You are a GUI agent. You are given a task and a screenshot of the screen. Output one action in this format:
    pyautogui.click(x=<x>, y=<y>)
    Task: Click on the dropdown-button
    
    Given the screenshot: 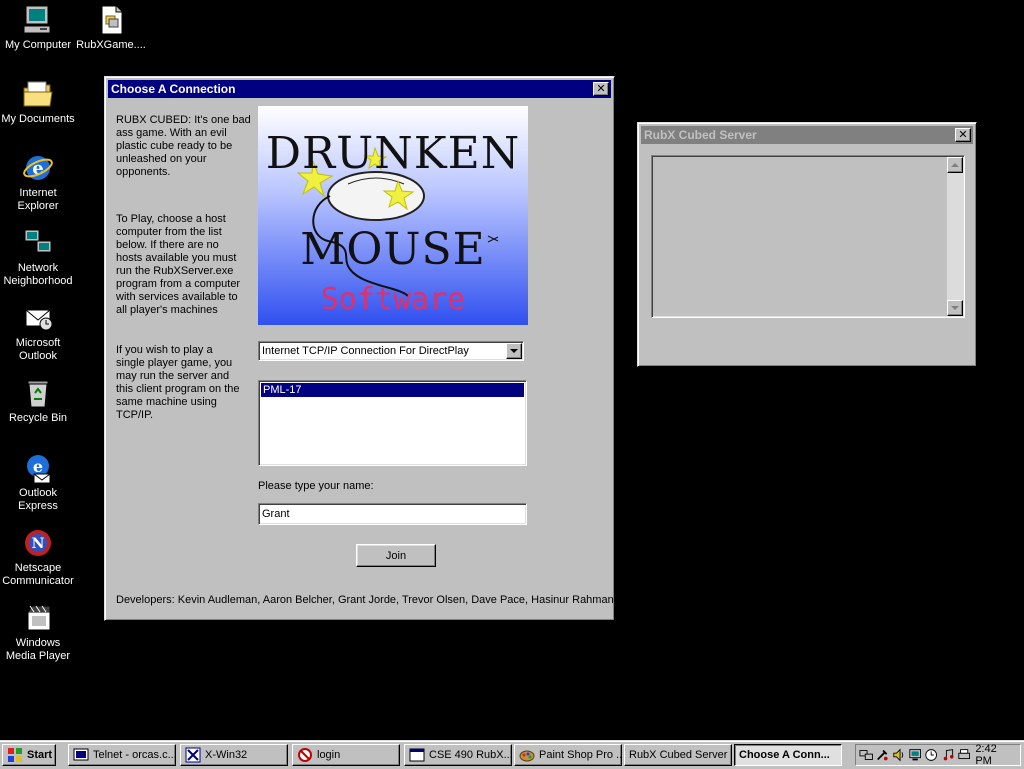 What is the action you would take?
    pyautogui.click(x=514, y=351)
    